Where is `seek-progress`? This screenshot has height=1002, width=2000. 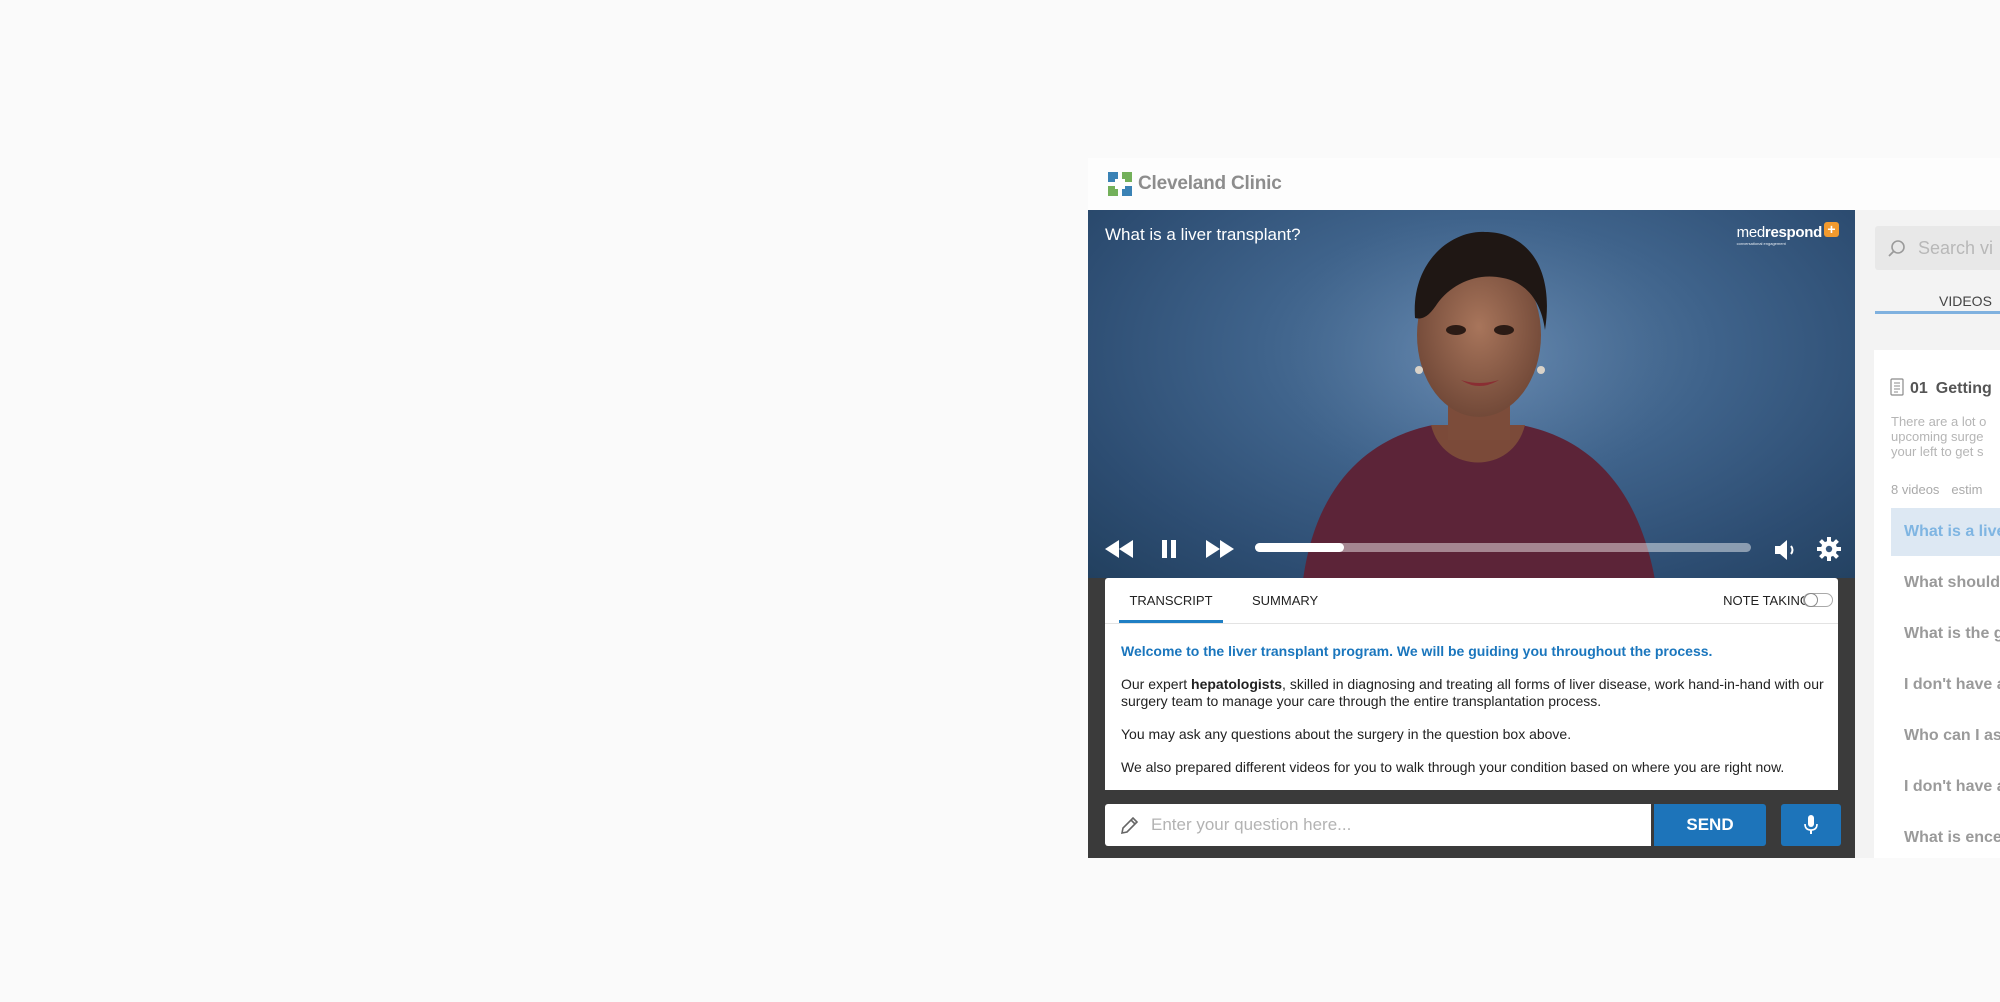
seek-progress is located at coordinates (1300, 547).